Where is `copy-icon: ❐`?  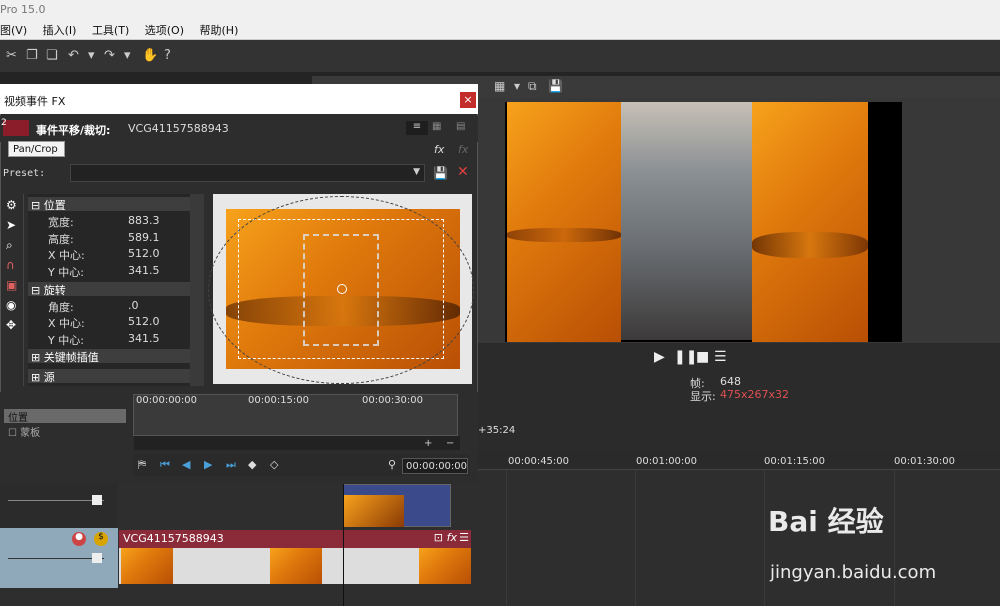 copy-icon: ❐ is located at coordinates (32, 55).